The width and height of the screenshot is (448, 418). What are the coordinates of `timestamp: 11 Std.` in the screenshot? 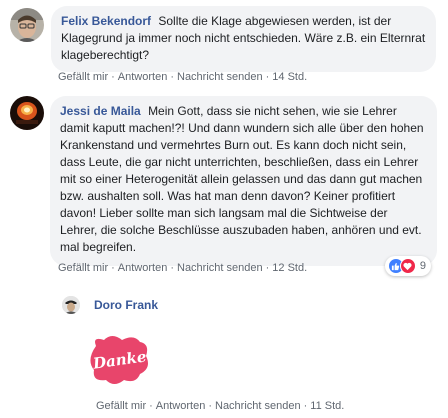 It's located at (327, 406).